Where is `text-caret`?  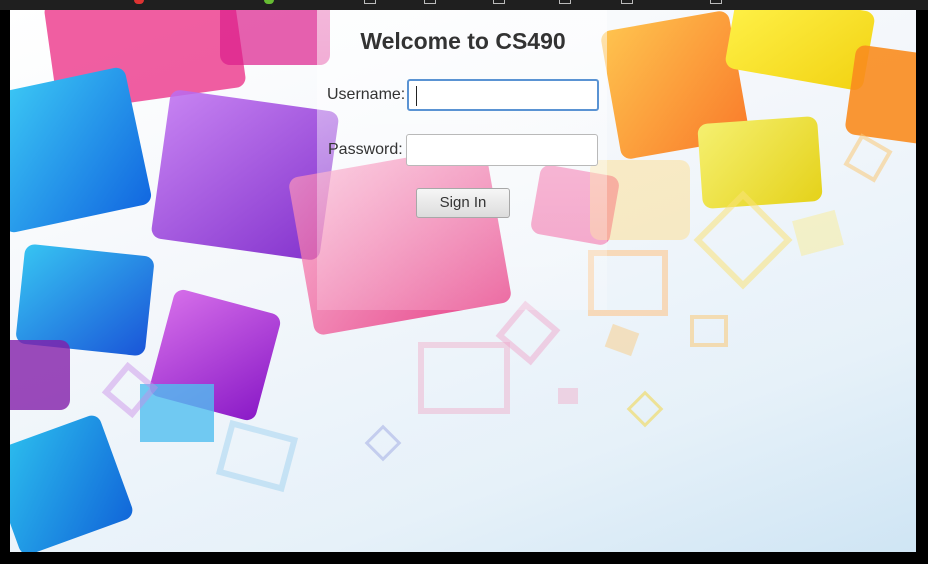
text-caret is located at coordinates (416, 96).